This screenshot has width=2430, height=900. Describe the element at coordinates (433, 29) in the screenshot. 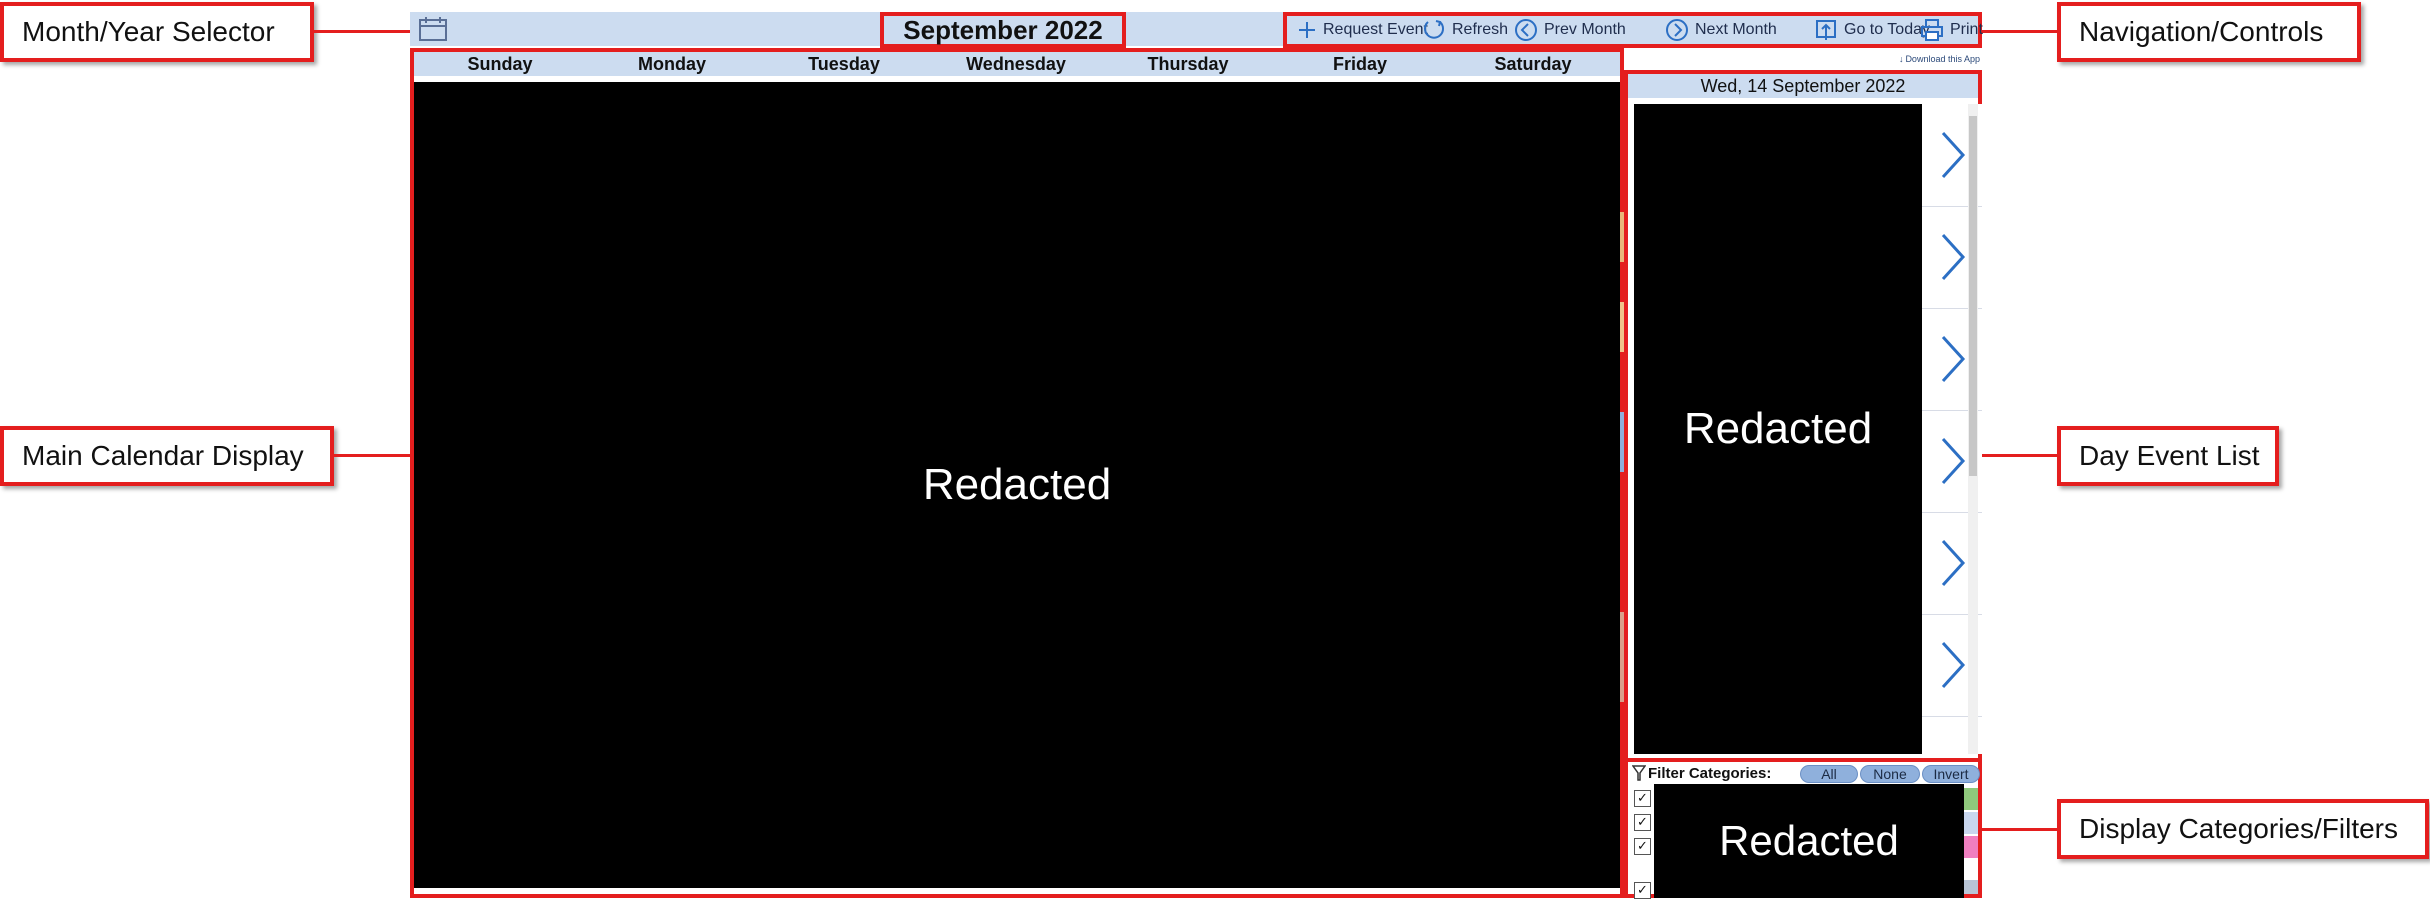

I see `calendar-picker-icon` at that location.